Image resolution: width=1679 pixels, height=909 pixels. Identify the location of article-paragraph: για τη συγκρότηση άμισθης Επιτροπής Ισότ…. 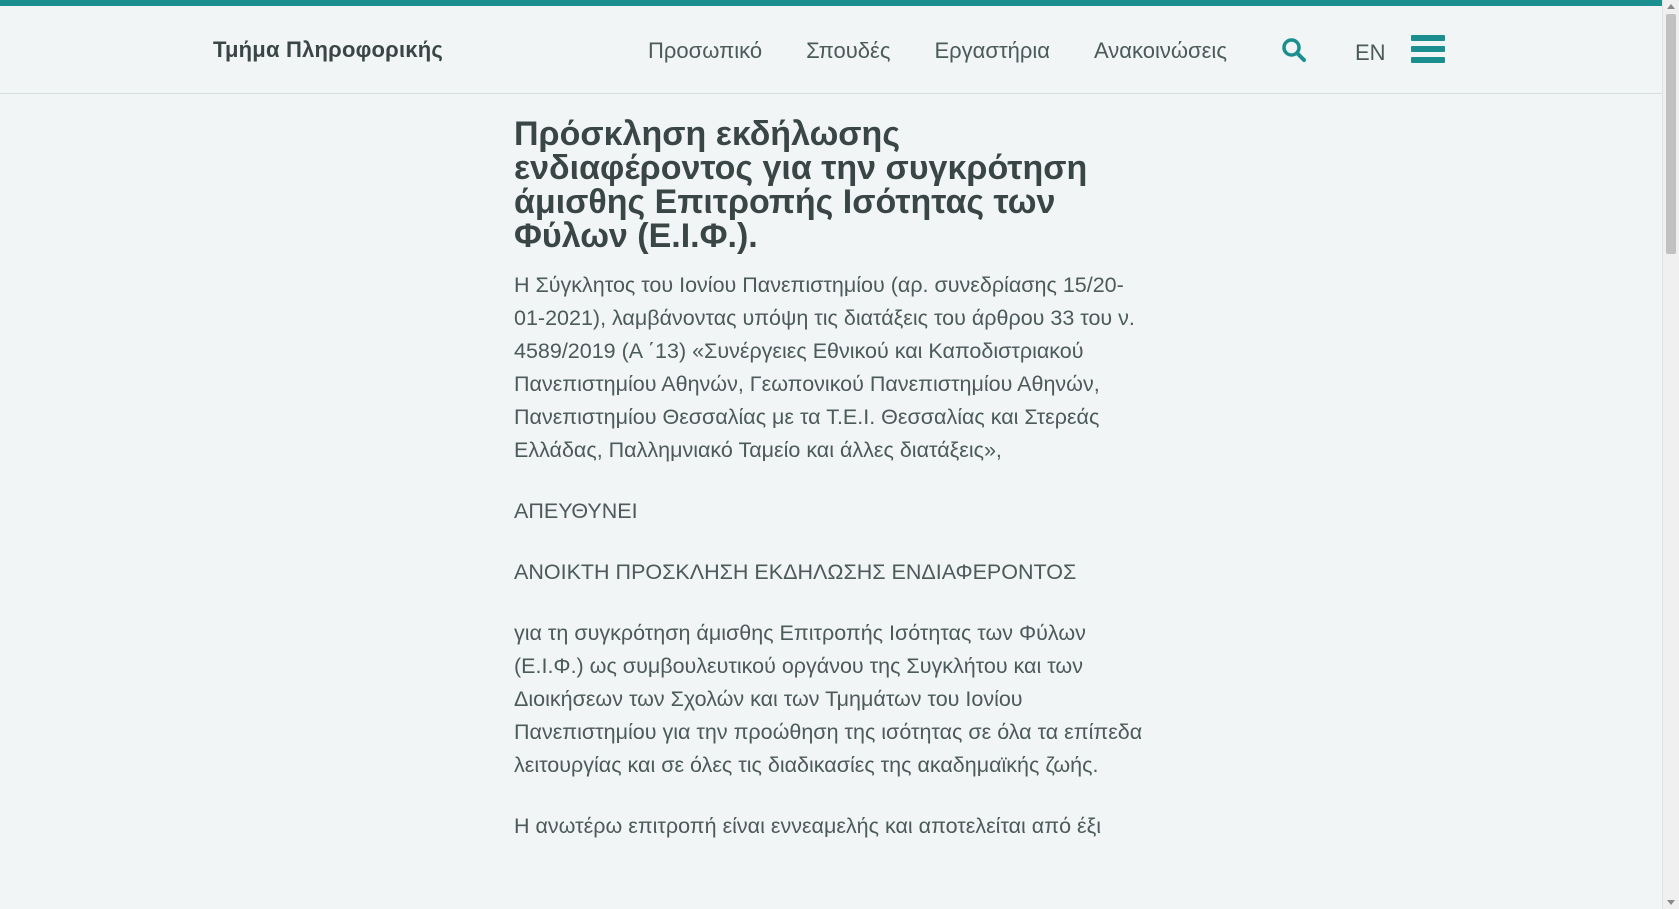
(828, 699).